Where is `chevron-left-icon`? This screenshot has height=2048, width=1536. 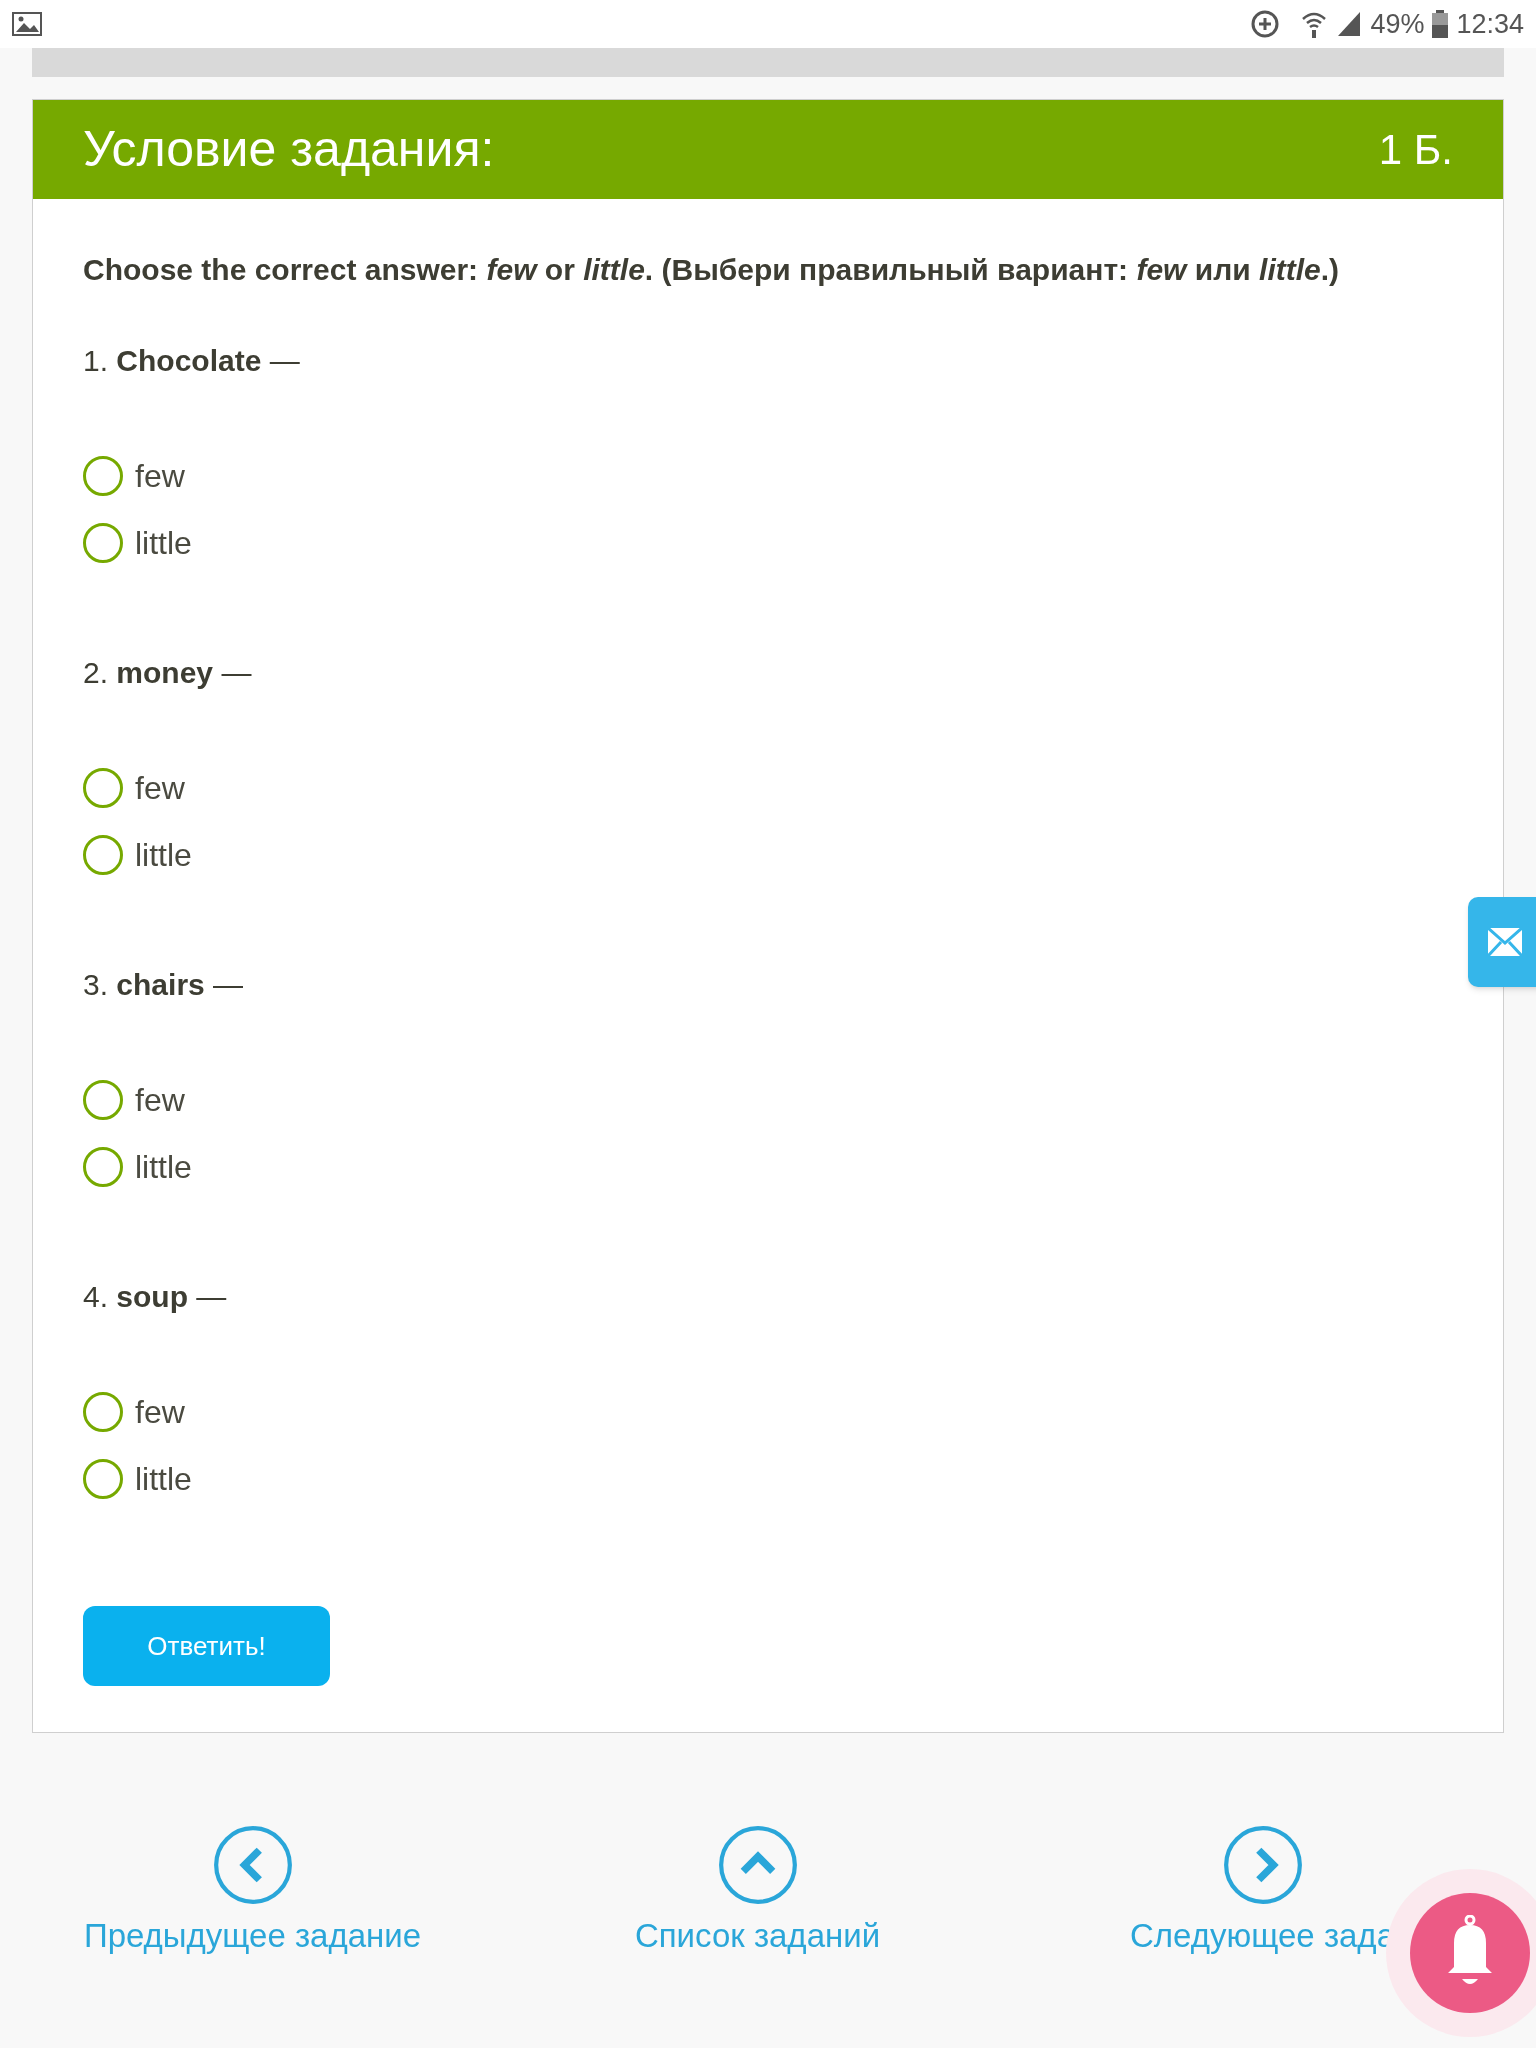 chevron-left-icon is located at coordinates (252, 1865).